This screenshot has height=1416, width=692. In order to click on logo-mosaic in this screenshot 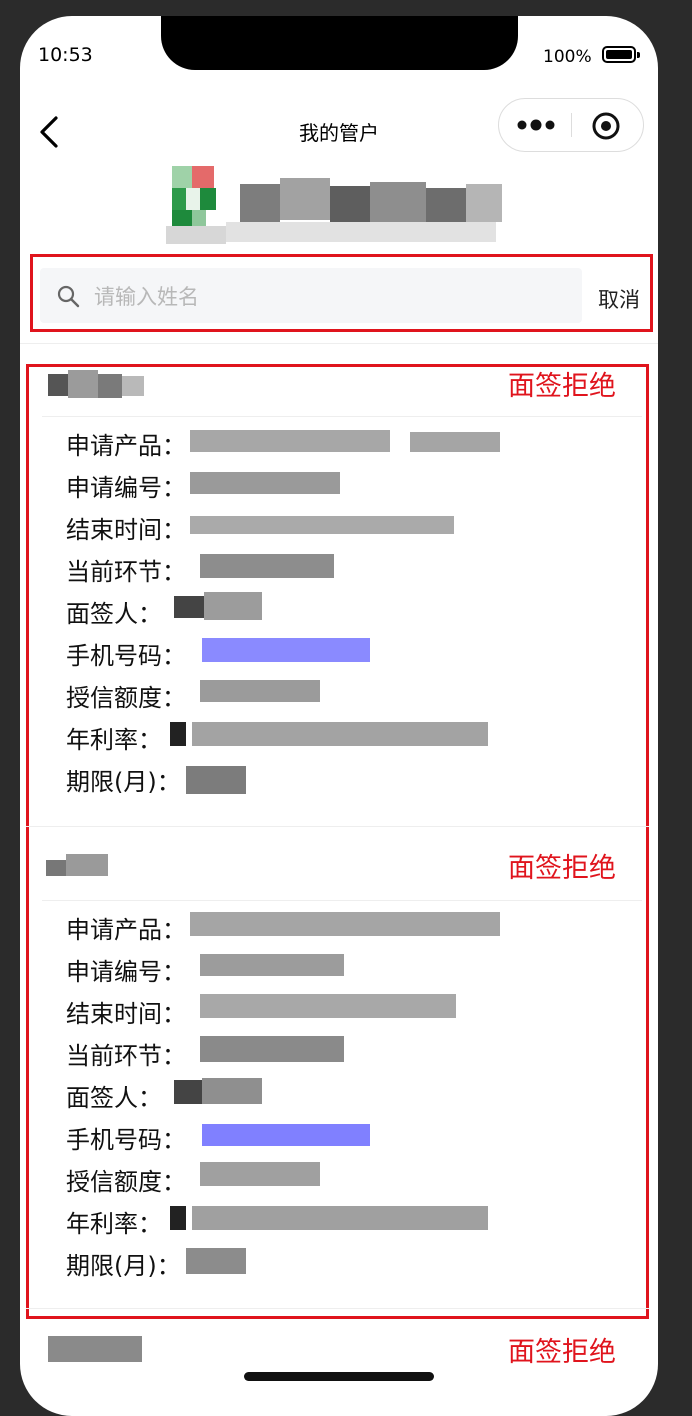, I will do `click(336, 206)`.